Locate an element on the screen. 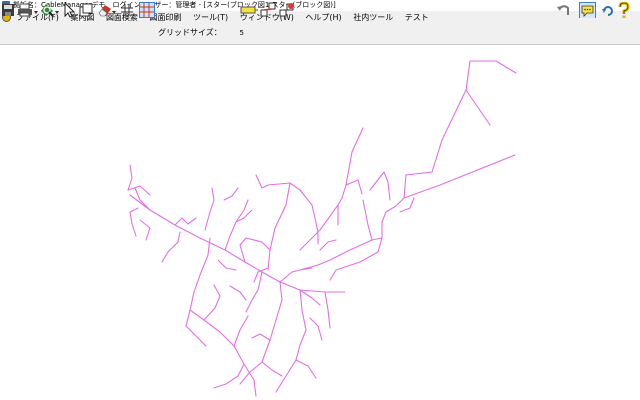  print-icon is located at coordinates (25, 10).